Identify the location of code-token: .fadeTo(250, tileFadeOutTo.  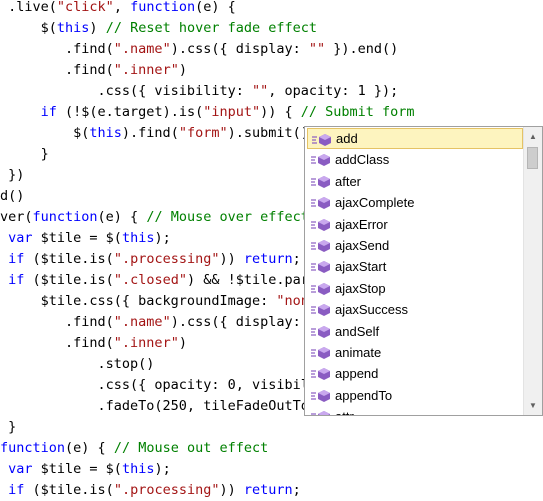
(154, 406).